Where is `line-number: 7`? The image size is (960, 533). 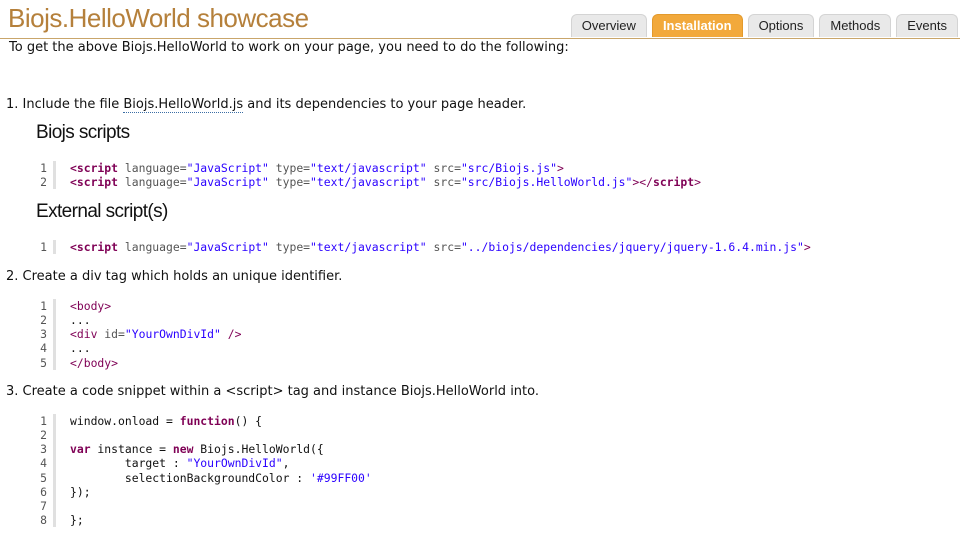
line-number: 7 is located at coordinates (45, 506).